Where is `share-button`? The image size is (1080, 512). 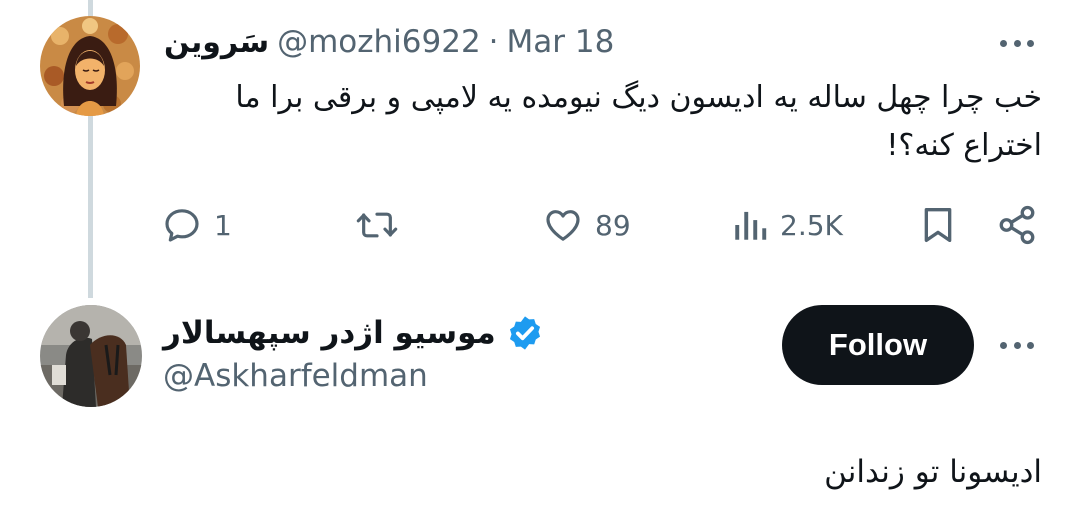
share-button is located at coordinates (1017, 225).